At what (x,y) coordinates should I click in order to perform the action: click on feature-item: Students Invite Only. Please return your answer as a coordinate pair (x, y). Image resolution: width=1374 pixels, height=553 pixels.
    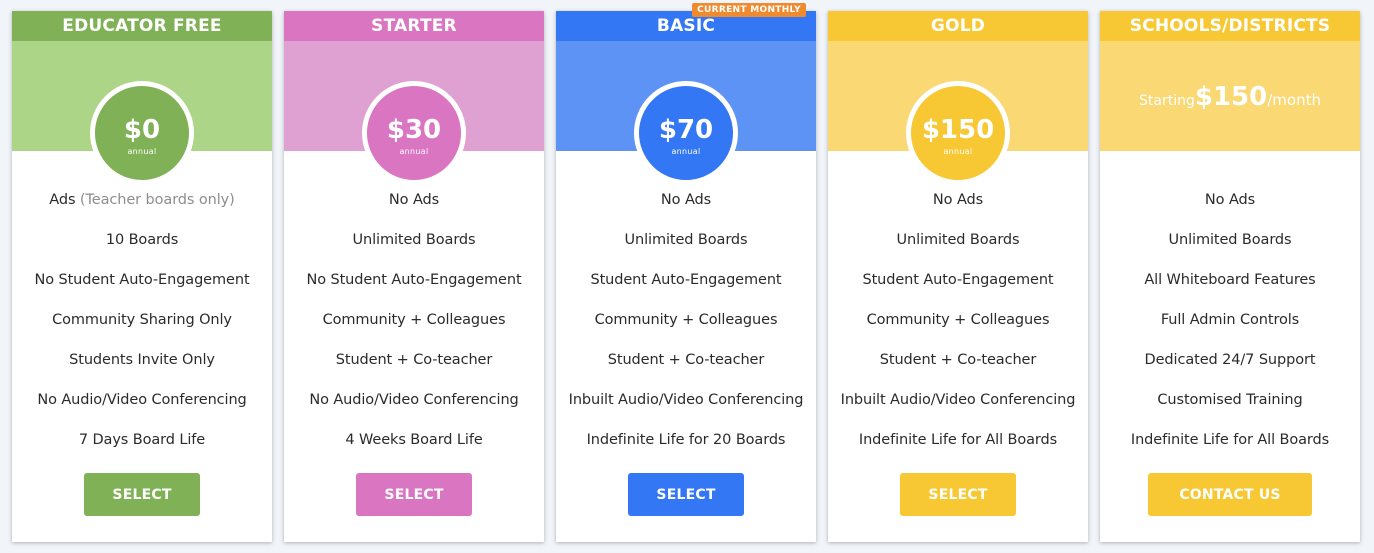
    Looking at the image, I should click on (142, 360).